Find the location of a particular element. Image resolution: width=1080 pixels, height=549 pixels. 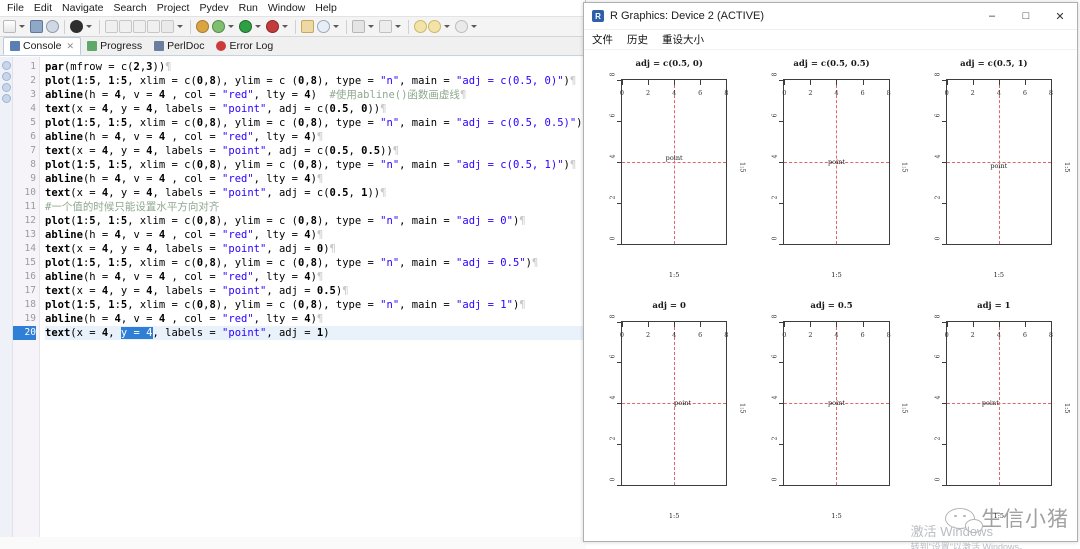

r-menu-item-0: 文件 is located at coordinates (602, 39).